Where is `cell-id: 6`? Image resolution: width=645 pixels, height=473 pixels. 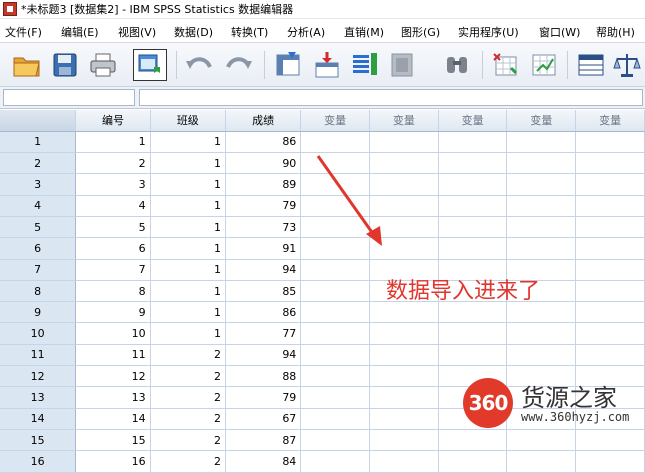 cell-id: 6 is located at coordinates (113, 248).